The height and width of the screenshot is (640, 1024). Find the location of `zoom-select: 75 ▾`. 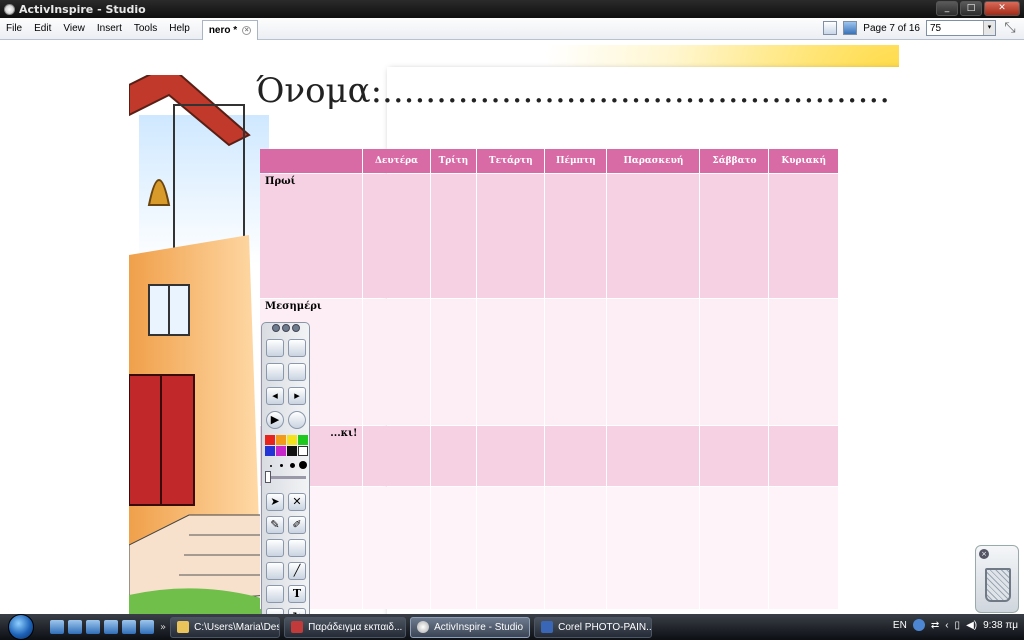

zoom-select: 75 ▾ is located at coordinates (961, 28).